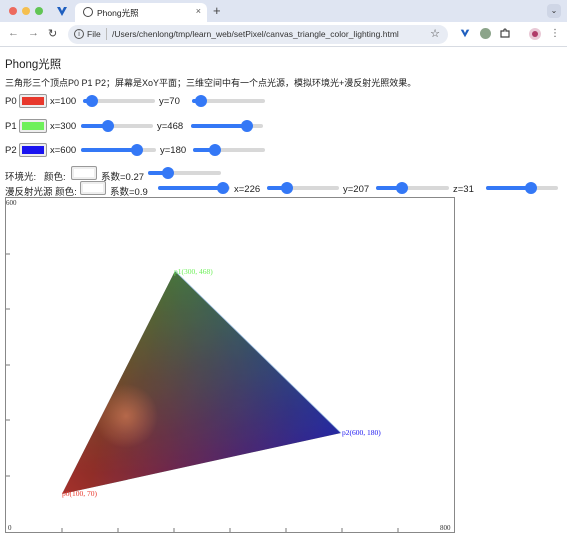 The height and width of the screenshot is (538, 567). Describe the element at coordinates (119, 101) in the screenshot. I see `p0-x-slider` at that location.